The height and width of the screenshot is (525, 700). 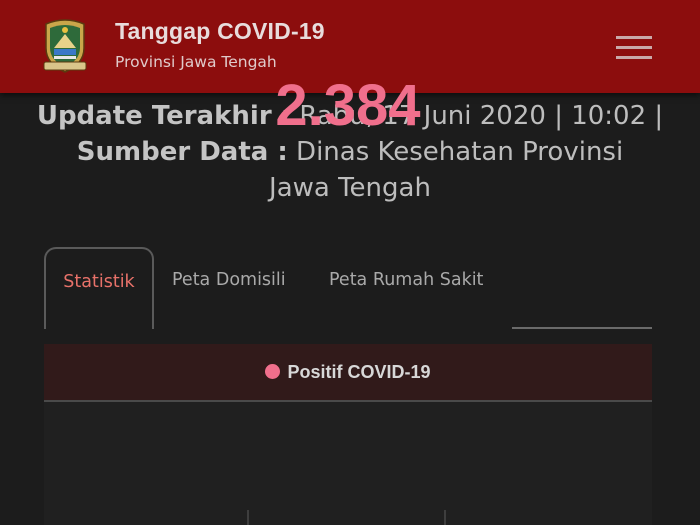 I want to click on tab-peta-rumah-sakit: Peta Rumah Sakit, so click(x=406, y=288).